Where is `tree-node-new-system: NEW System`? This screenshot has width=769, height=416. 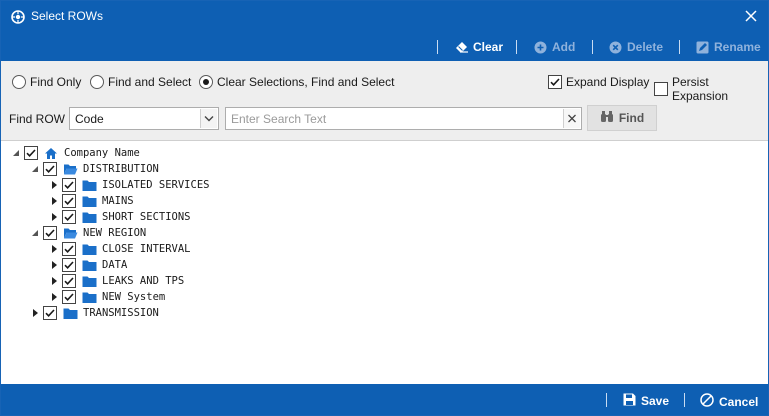 tree-node-new-system: NEW System is located at coordinates (107, 297).